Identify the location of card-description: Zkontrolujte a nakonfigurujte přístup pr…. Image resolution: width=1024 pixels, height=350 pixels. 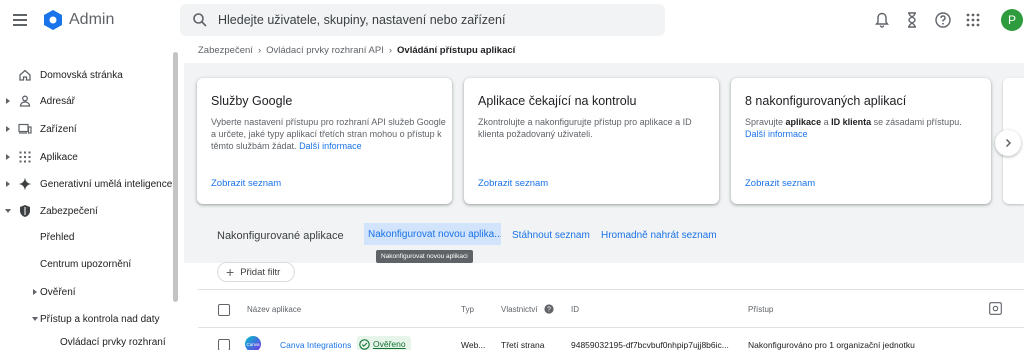
(585, 128).